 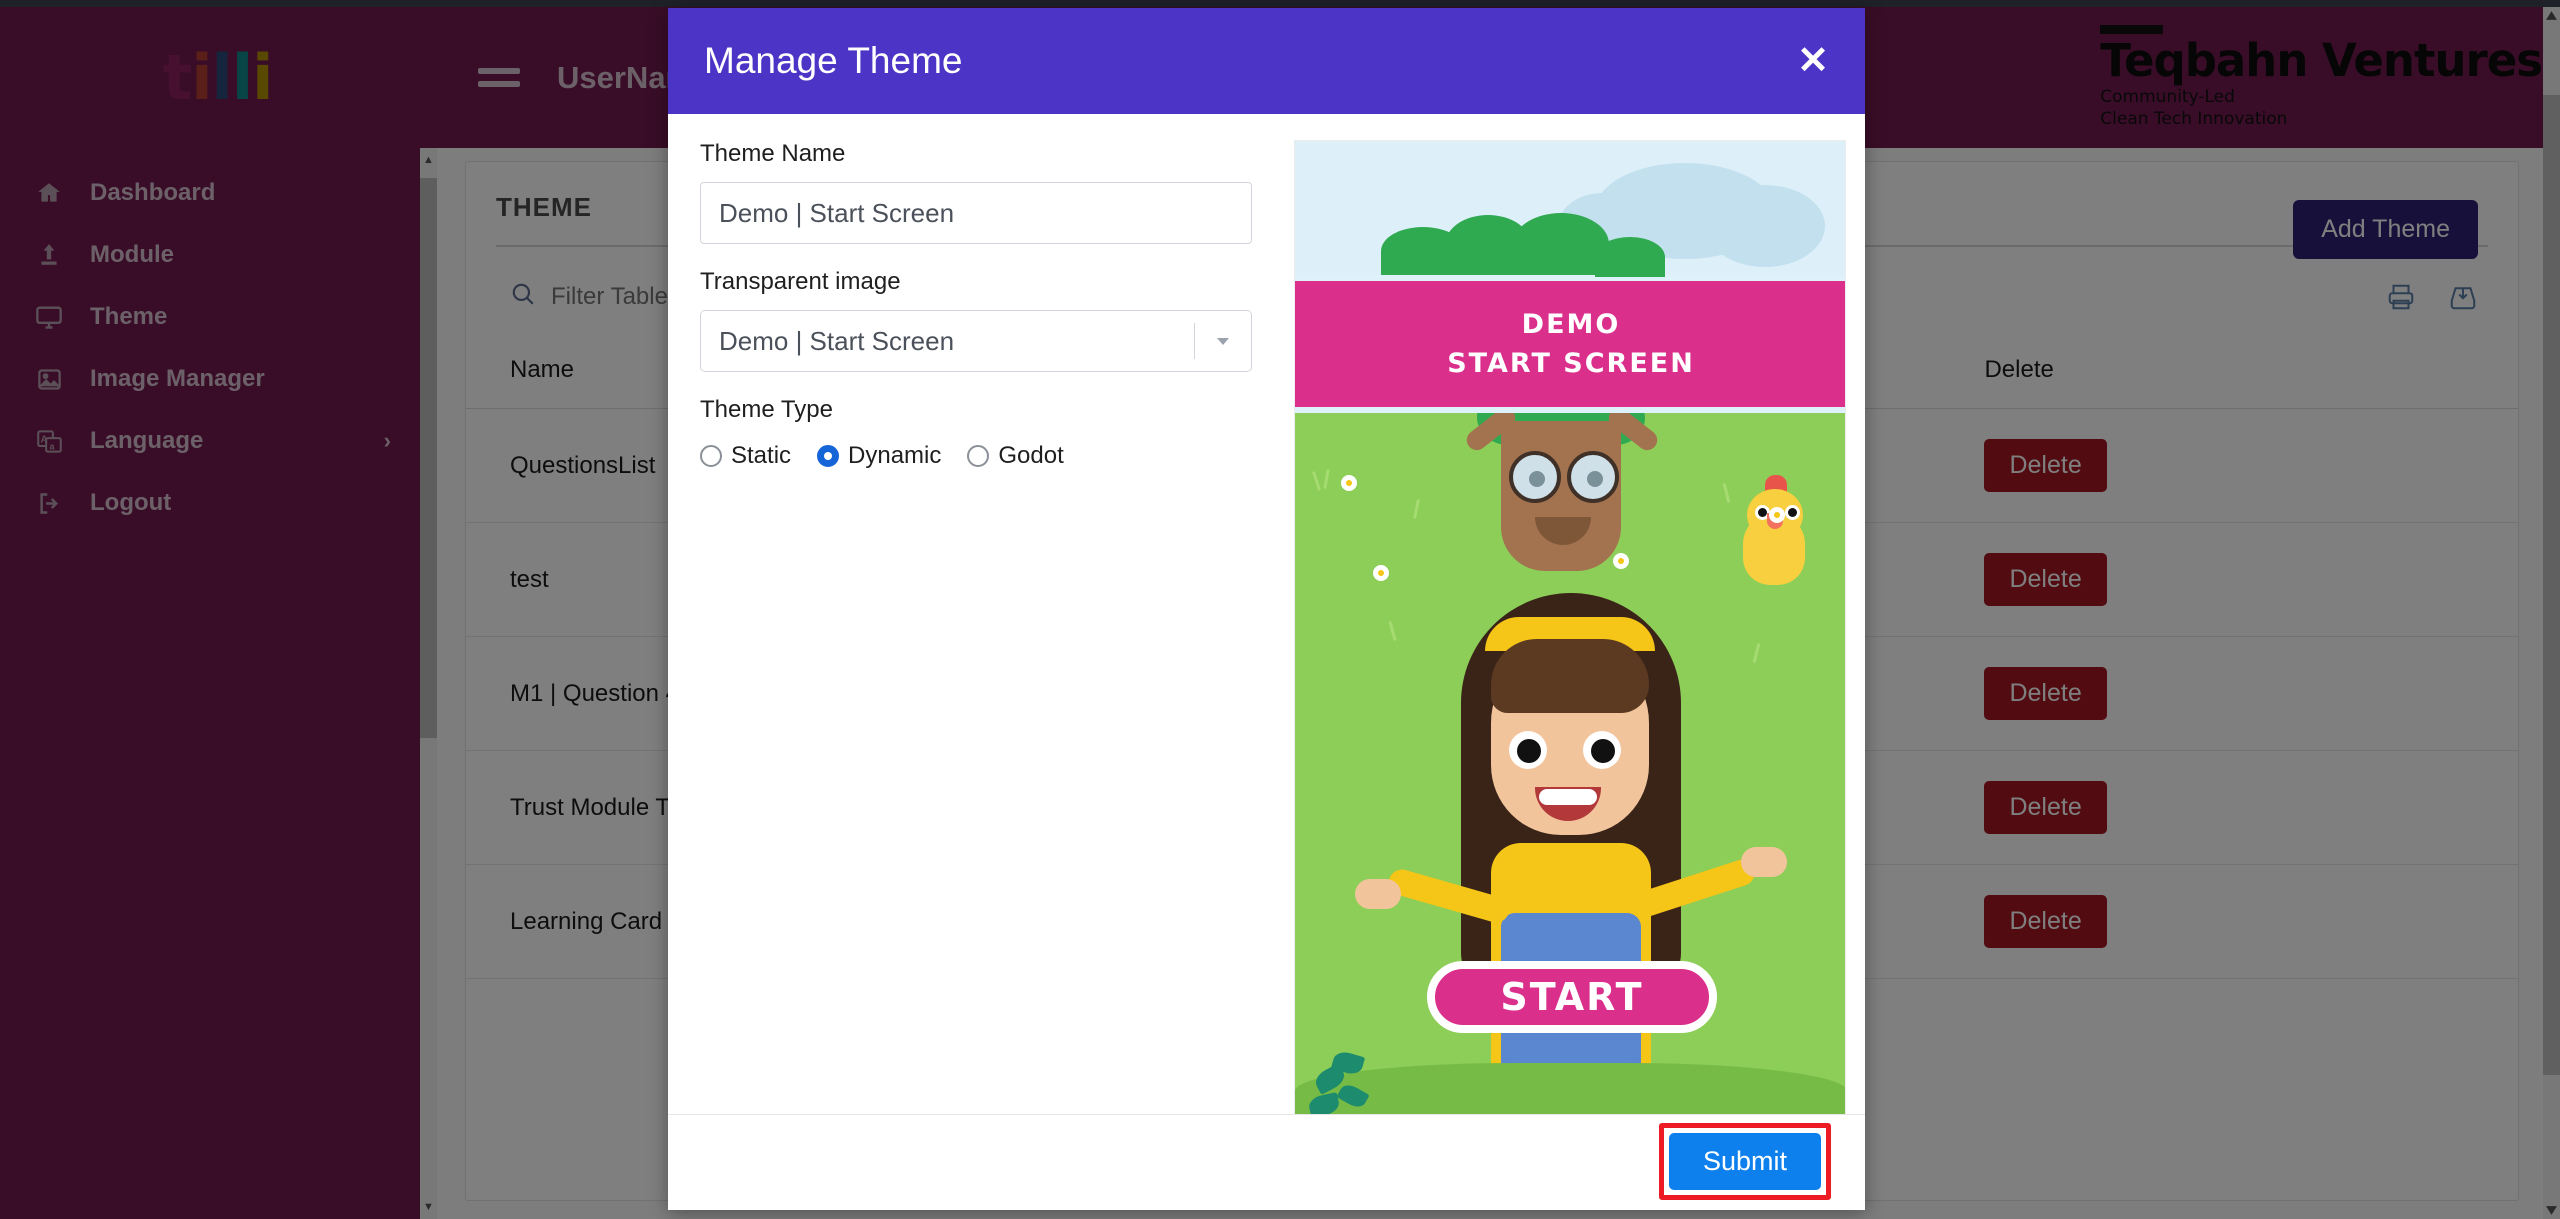 I want to click on theme-name-input, so click(x=976, y=213).